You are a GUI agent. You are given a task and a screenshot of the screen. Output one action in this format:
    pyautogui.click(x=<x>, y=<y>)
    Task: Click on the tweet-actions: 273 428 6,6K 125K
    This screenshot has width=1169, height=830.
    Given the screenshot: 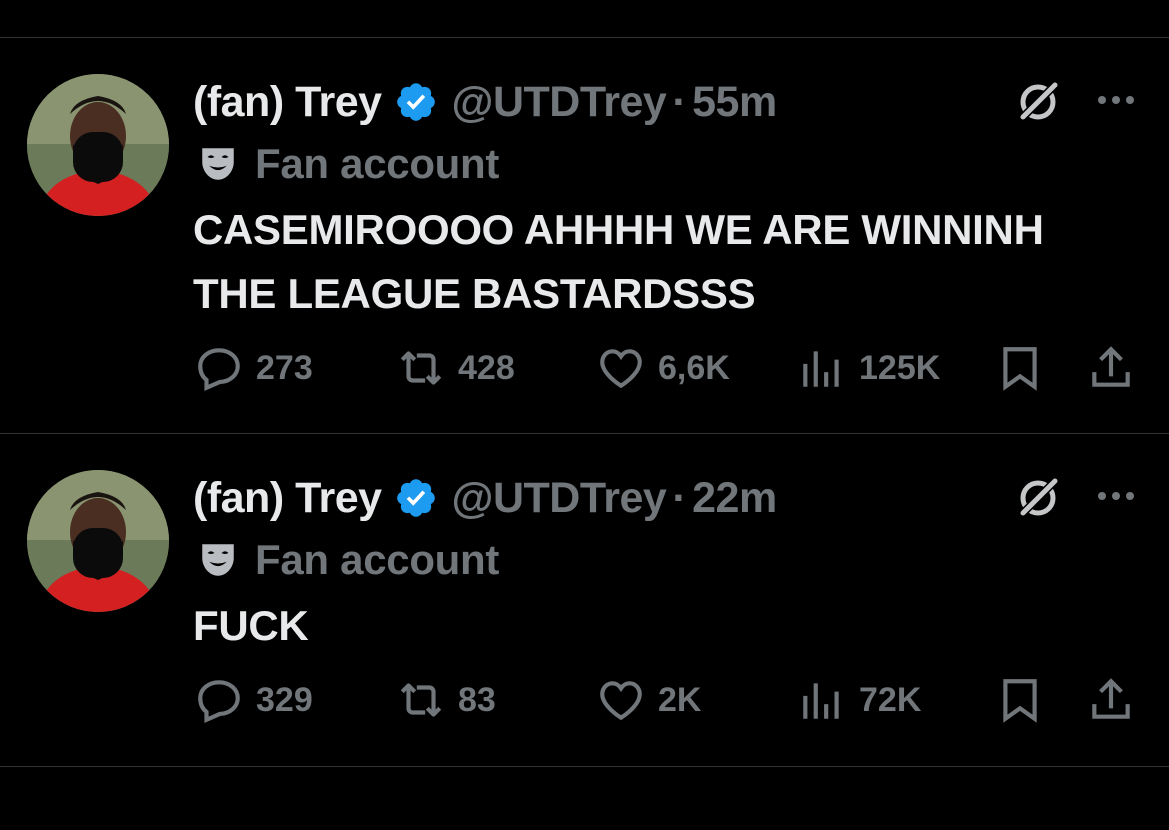 What is the action you would take?
    pyautogui.click(x=584, y=368)
    